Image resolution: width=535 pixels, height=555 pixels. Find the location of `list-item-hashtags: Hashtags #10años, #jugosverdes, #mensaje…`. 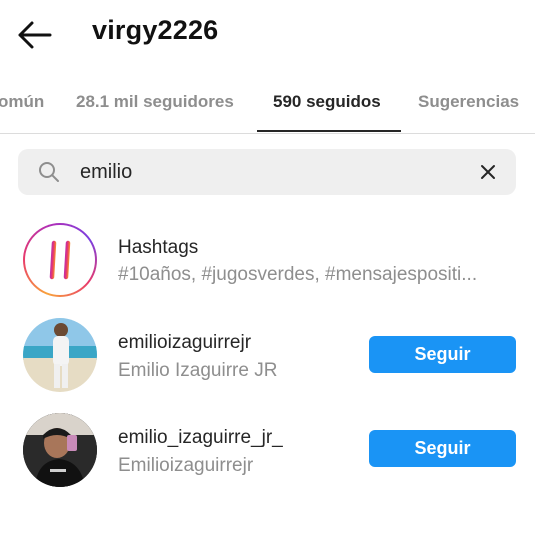

list-item-hashtags: Hashtags #10años, #jugosverdes, #mensaje… is located at coordinates (267, 260).